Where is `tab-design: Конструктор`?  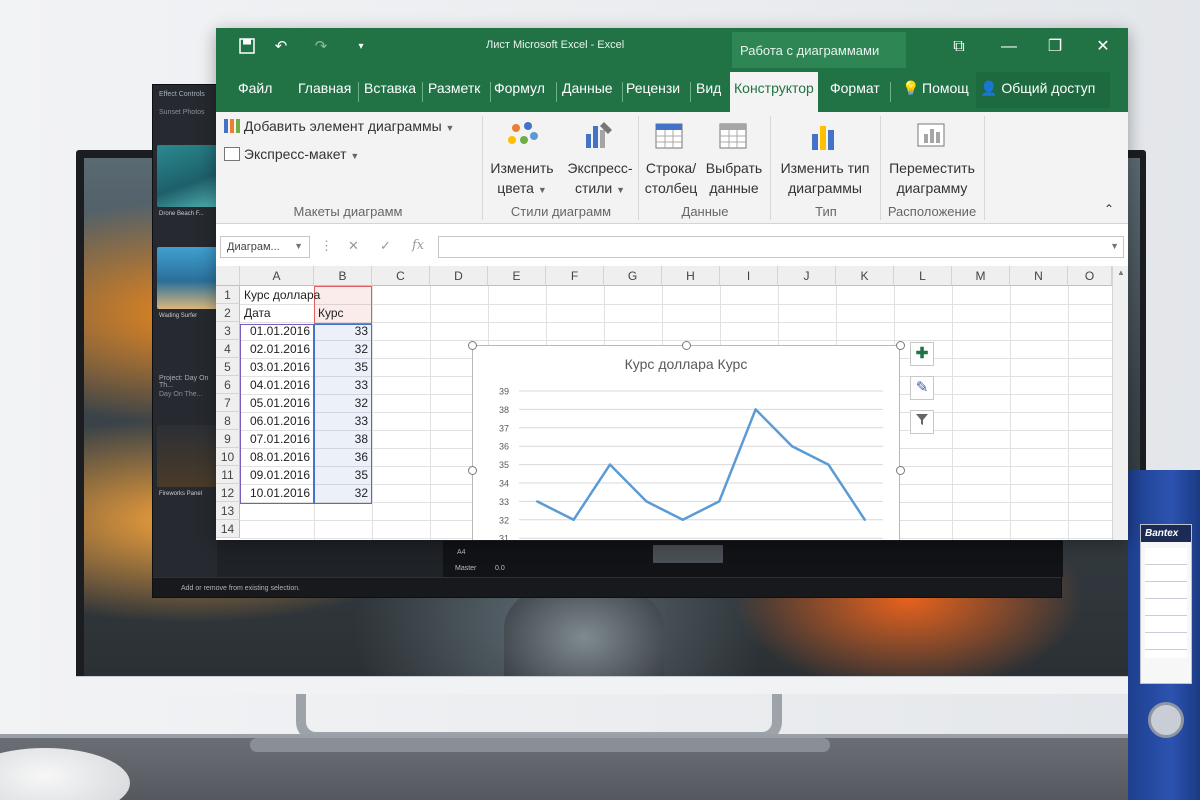
tab-design: Конструктор is located at coordinates (774, 92).